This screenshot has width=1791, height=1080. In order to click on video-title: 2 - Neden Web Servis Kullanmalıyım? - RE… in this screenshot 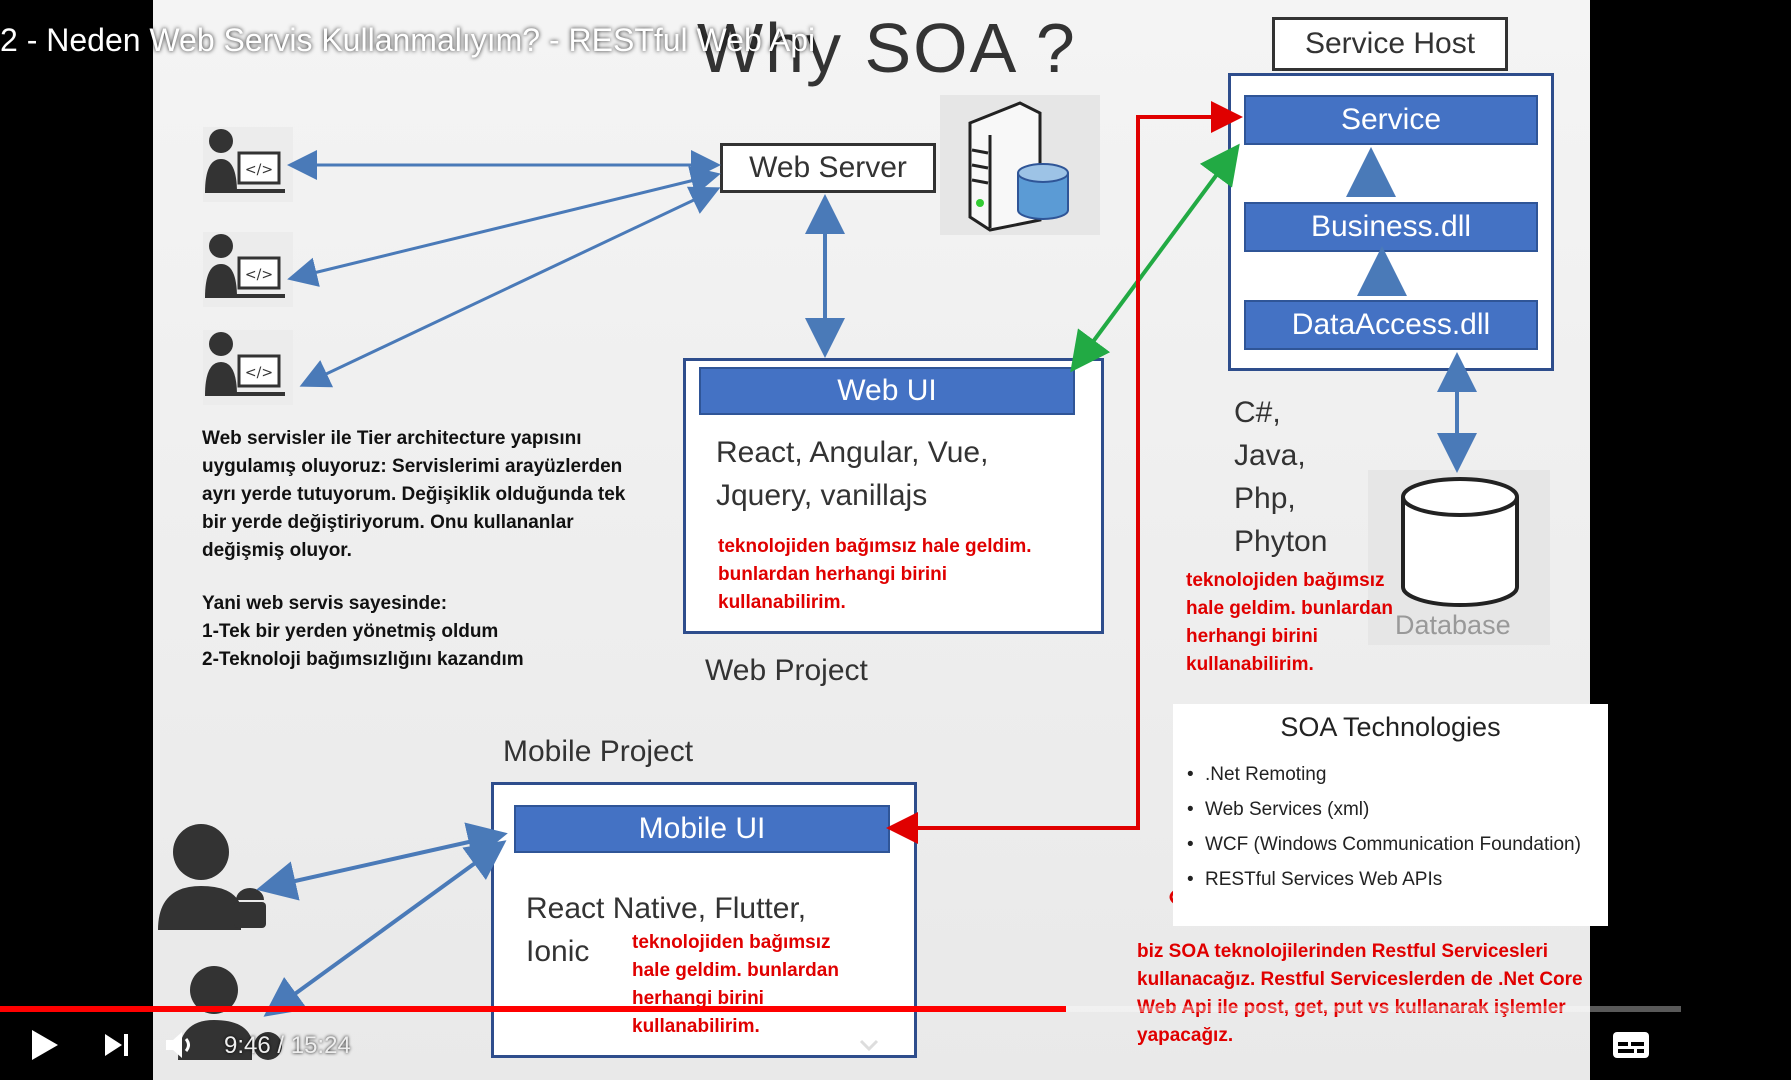, I will do `click(407, 40)`.